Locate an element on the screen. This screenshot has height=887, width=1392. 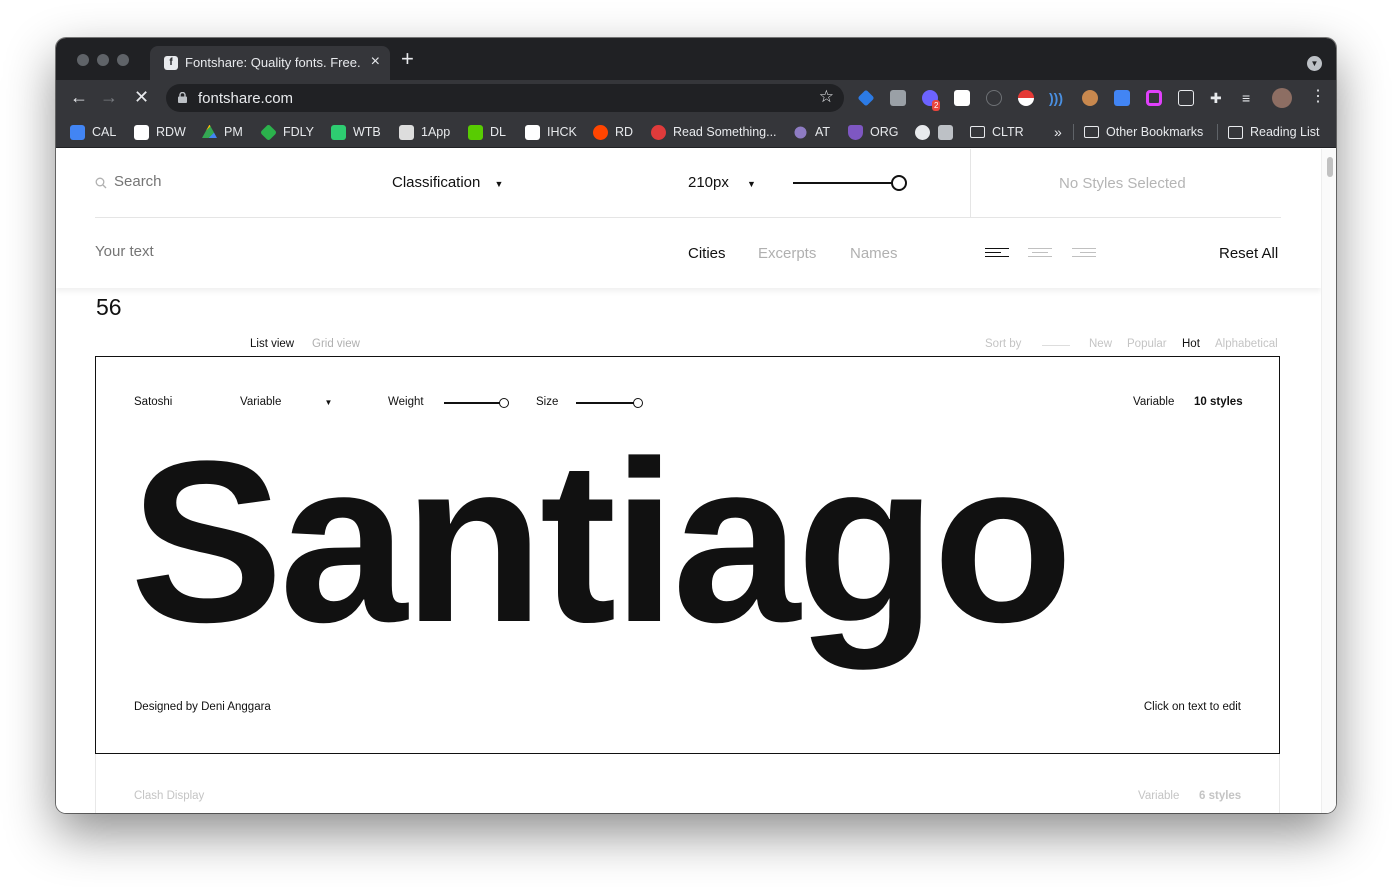
bookmark-fdly: FDLY is located at coordinates (287, 132).